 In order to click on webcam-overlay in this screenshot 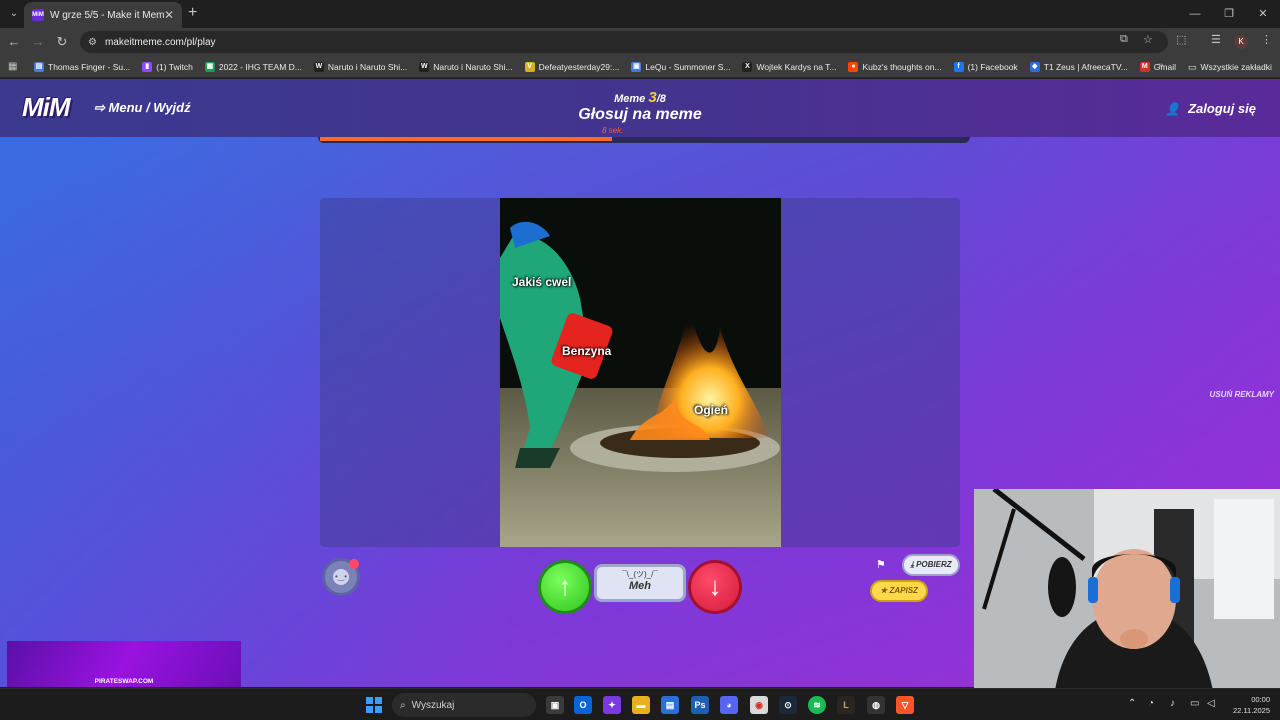, I will do `click(1127, 592)`.